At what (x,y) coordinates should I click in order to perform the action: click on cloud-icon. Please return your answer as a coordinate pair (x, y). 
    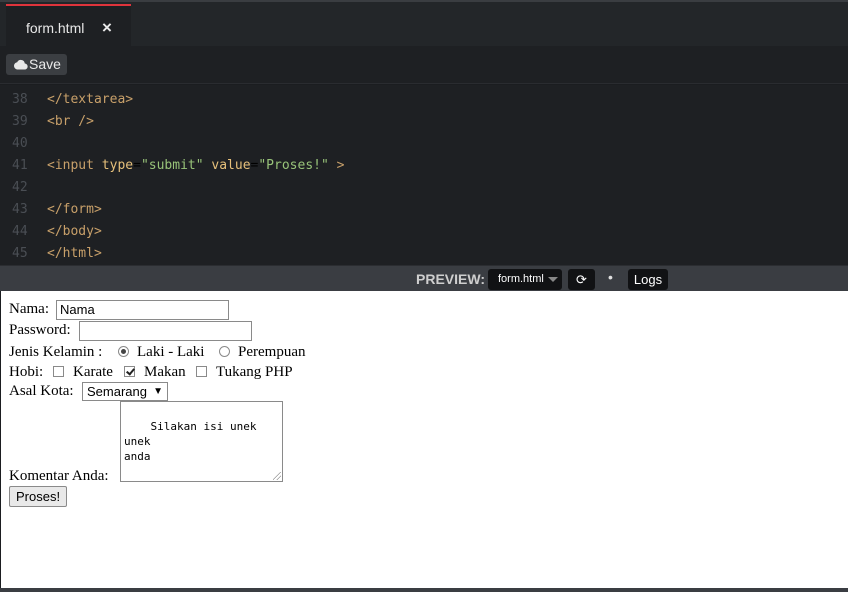
    Looking at the image, I should click on (20, 64).